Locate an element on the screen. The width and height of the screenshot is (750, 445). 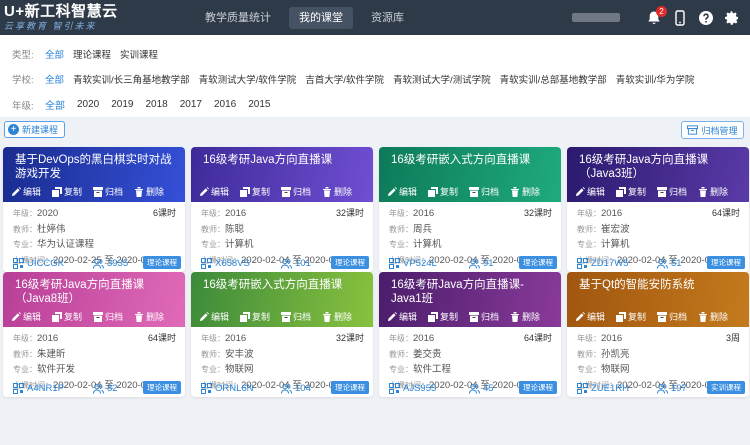
filter-school-option: 吉首大学/软件学院 is located at coordinates (344, 79).